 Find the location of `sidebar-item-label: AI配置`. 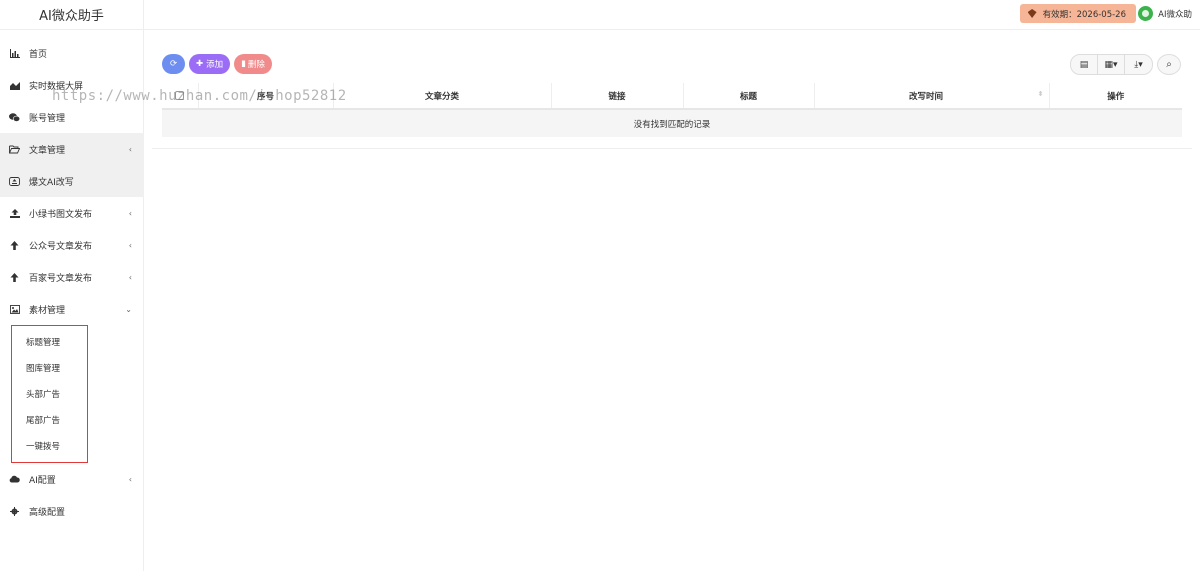

sidebar-item-label: AI配置 is located at coordinates (42, 480).